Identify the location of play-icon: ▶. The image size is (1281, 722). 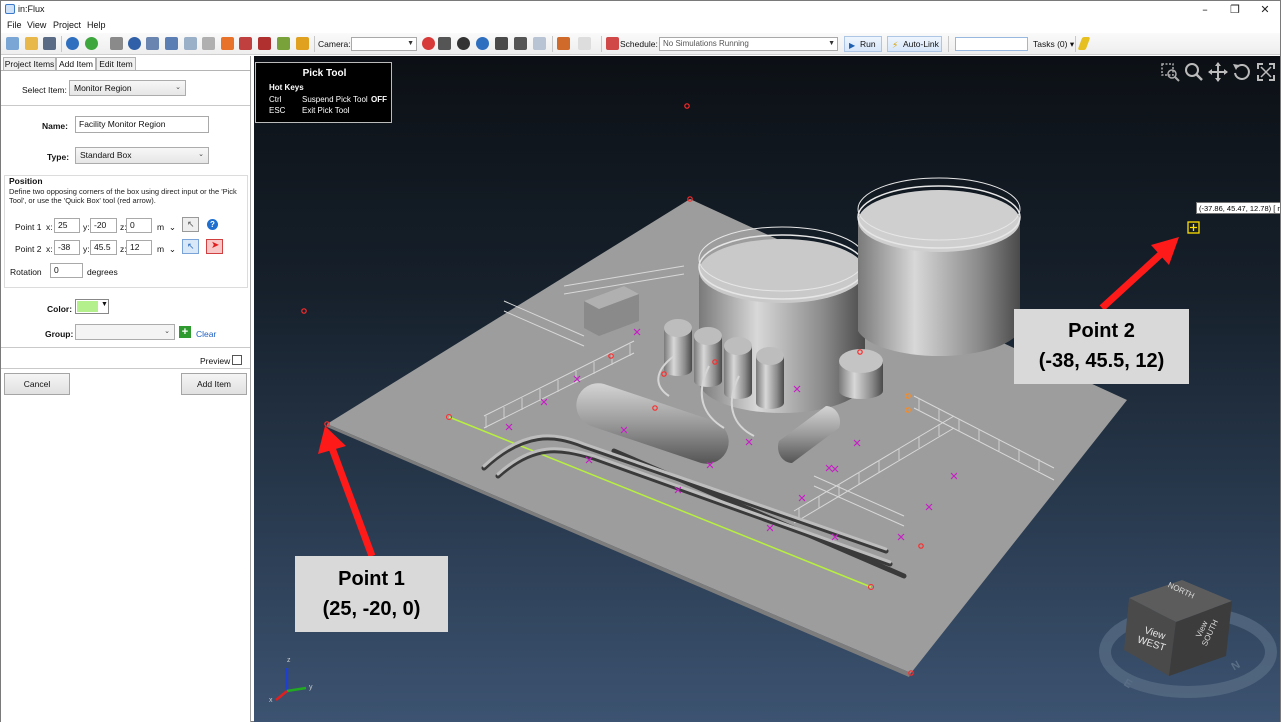
(852, 45).